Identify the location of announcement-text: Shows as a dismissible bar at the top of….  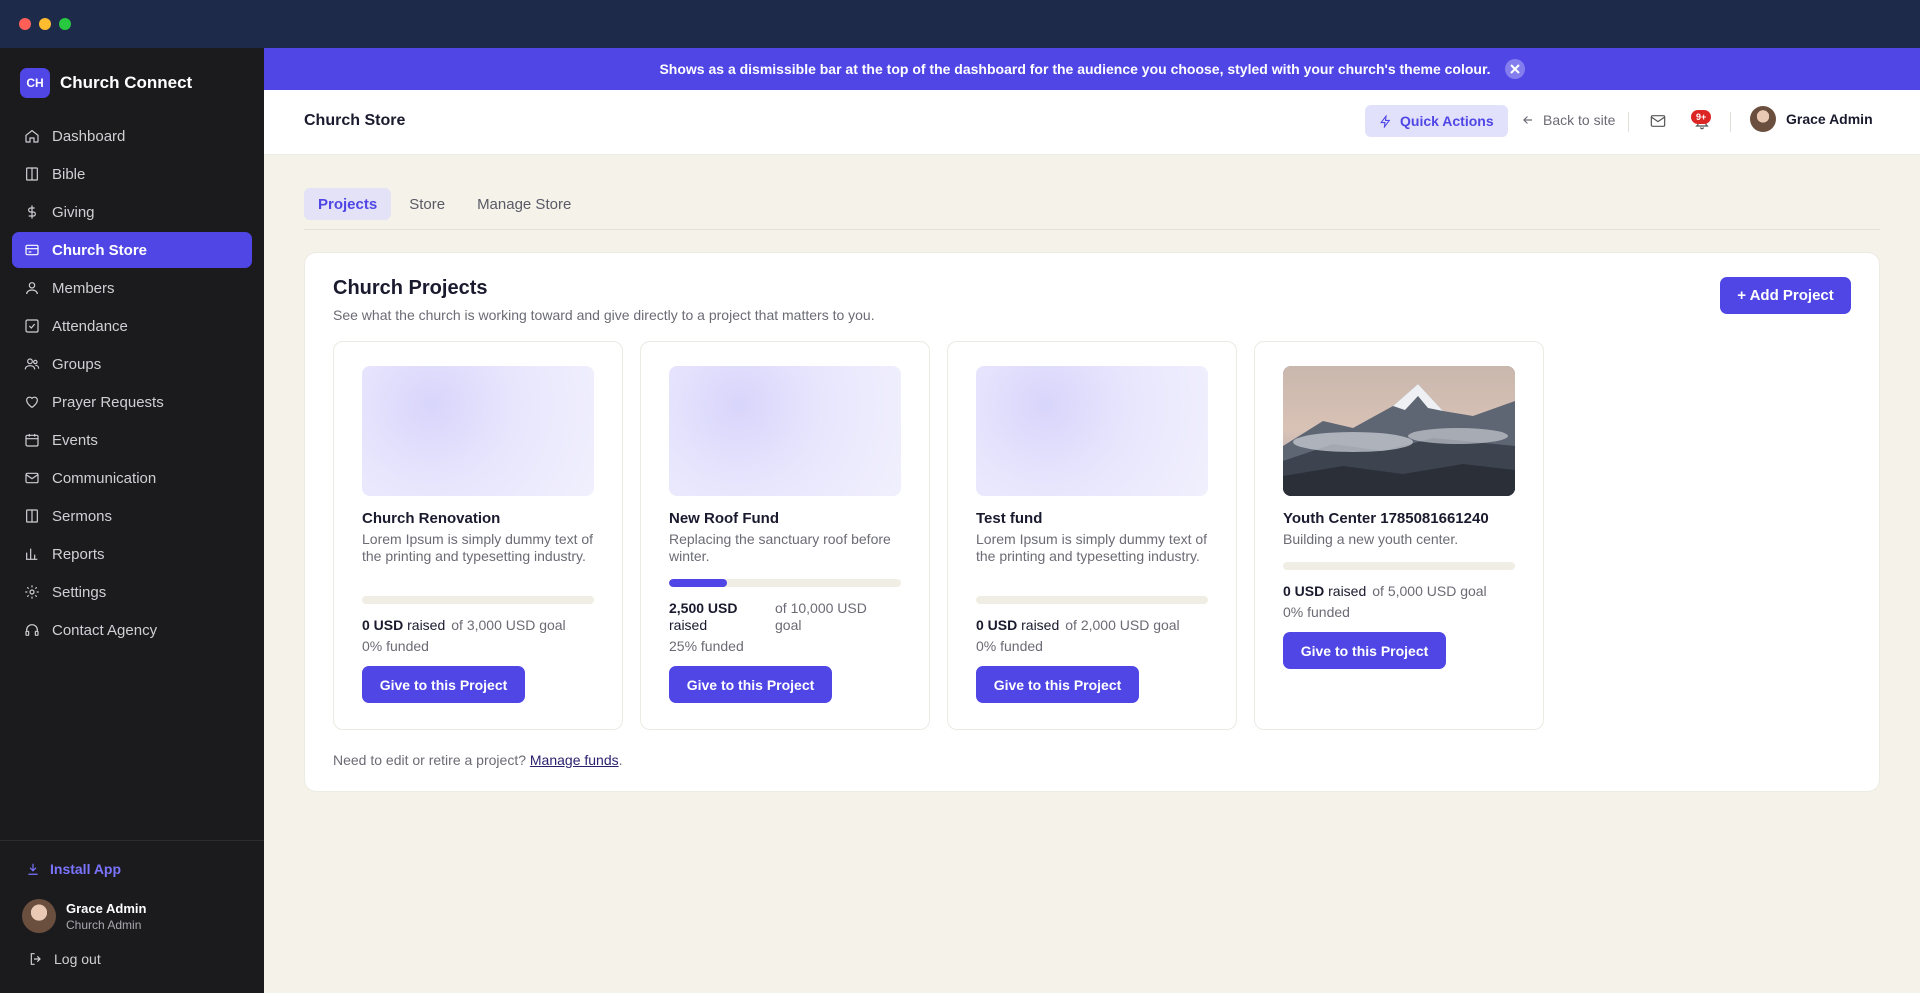
(1075, 69).